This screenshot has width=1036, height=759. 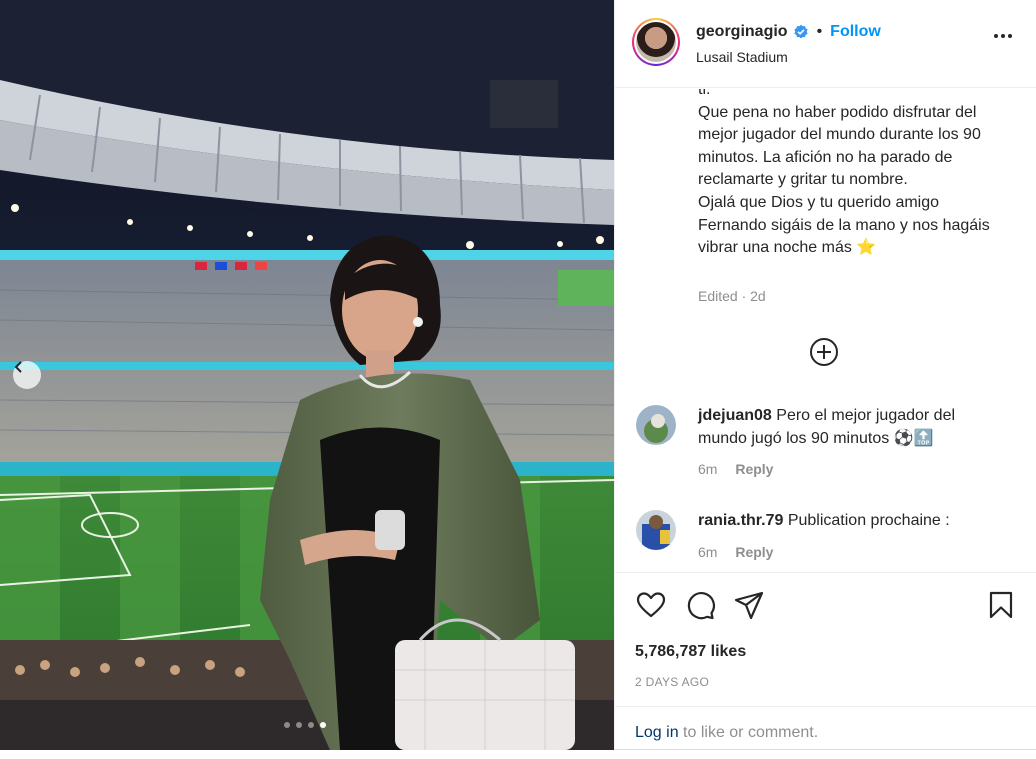 I want to click on comment-username: rania.thr.79, so click(x=740, y=520).